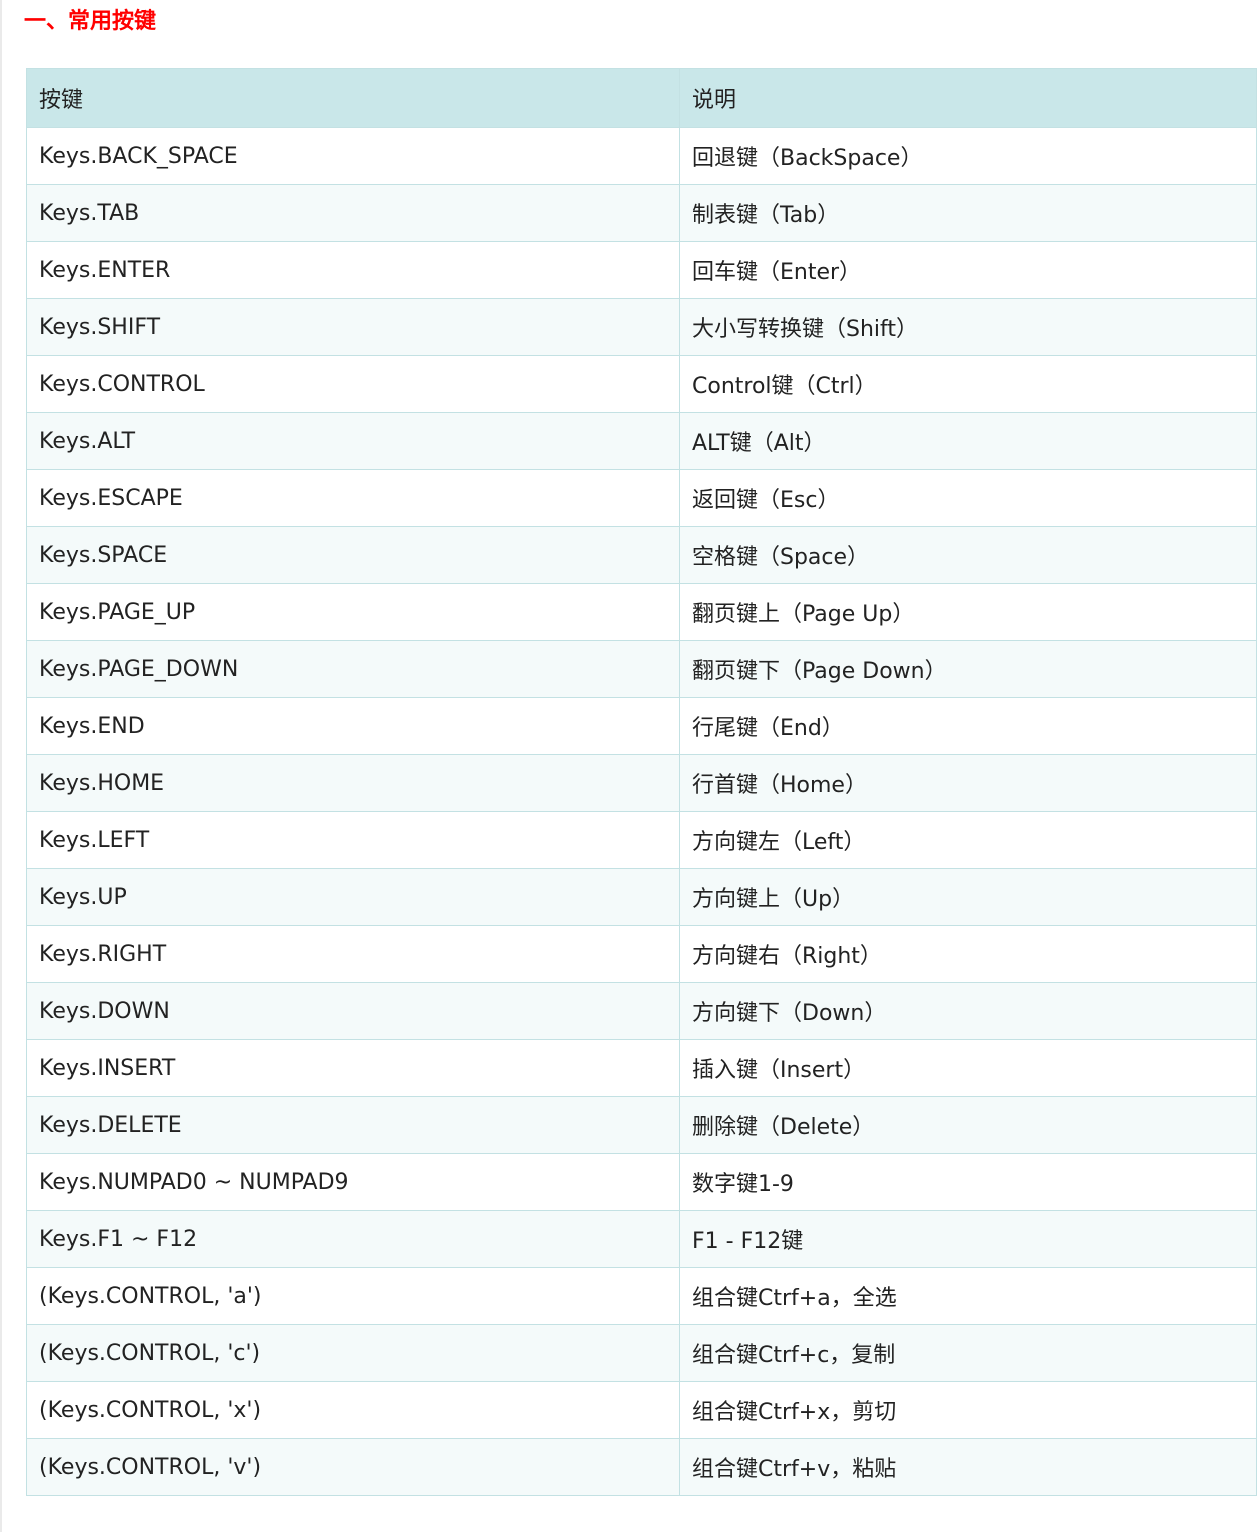 The image size is (1257, 1532). What do you see at coordinates (968, 1467) in the screenshot?
I see `description-cell: 组合键Ctrf+v，粘贴` at bounding box center [968, 1467].